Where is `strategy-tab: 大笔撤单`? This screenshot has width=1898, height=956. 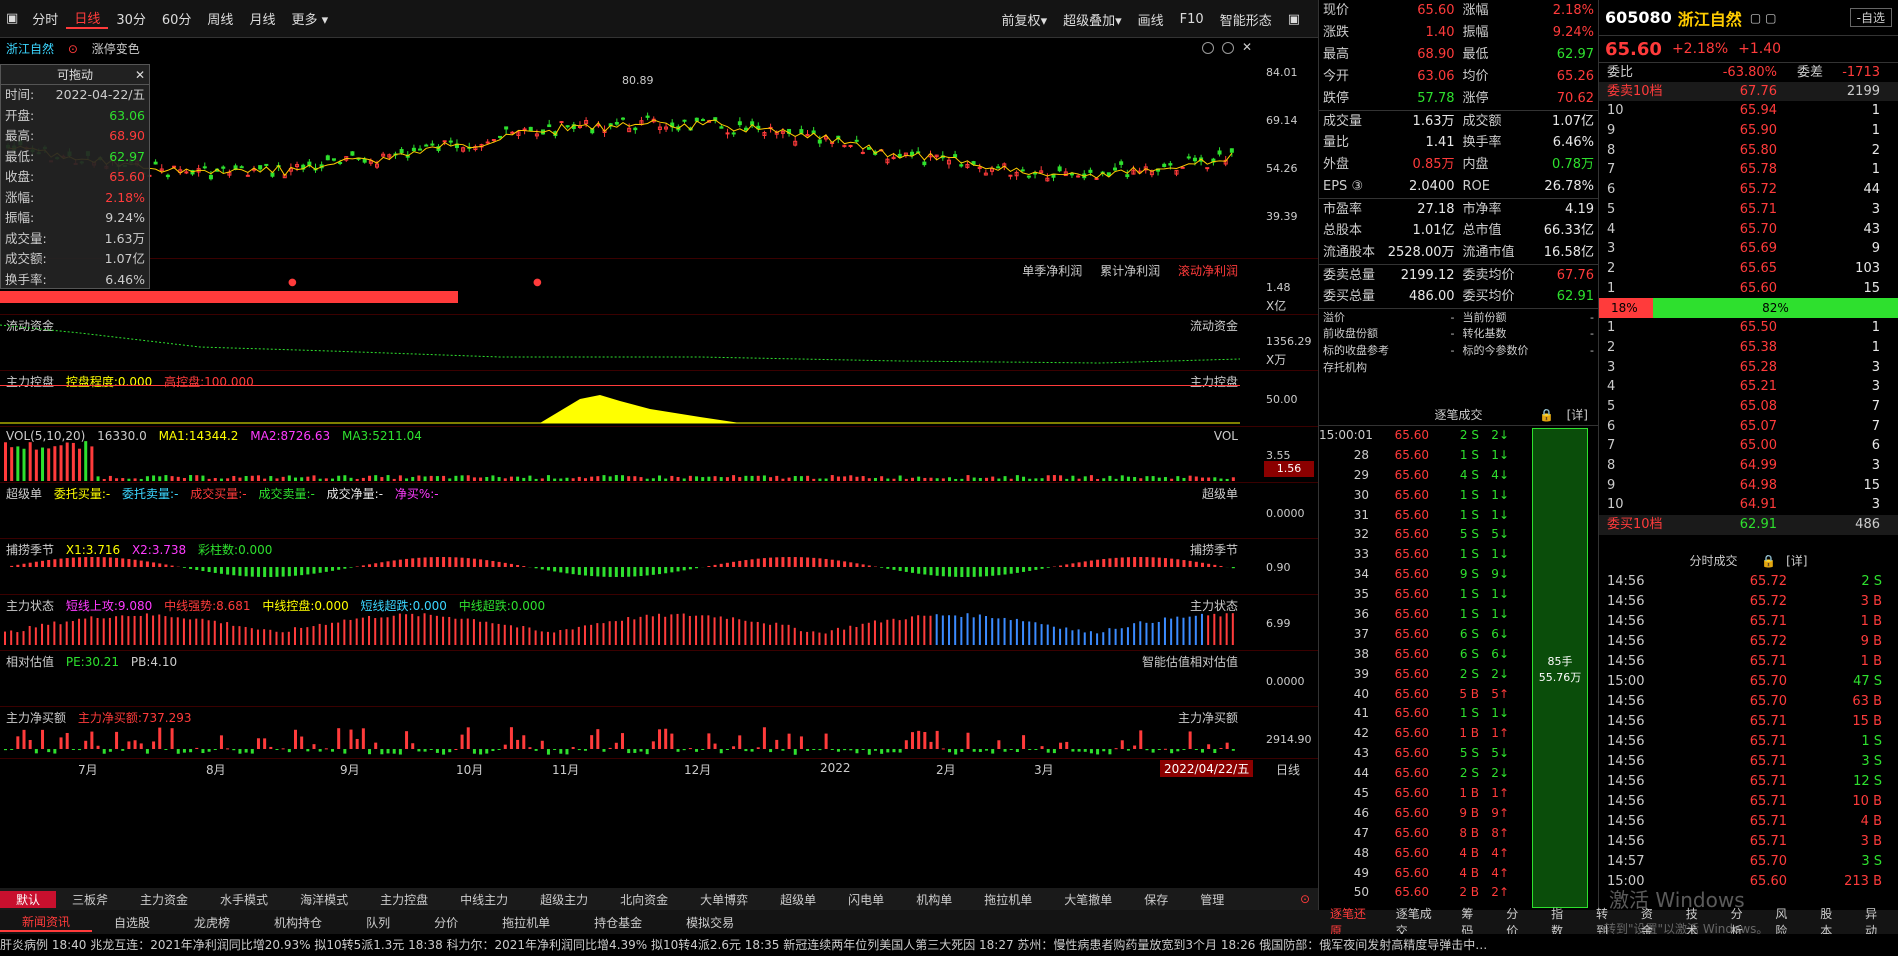
strategy-tab: 大笔撤单 is located at coordinates (1088, 899).